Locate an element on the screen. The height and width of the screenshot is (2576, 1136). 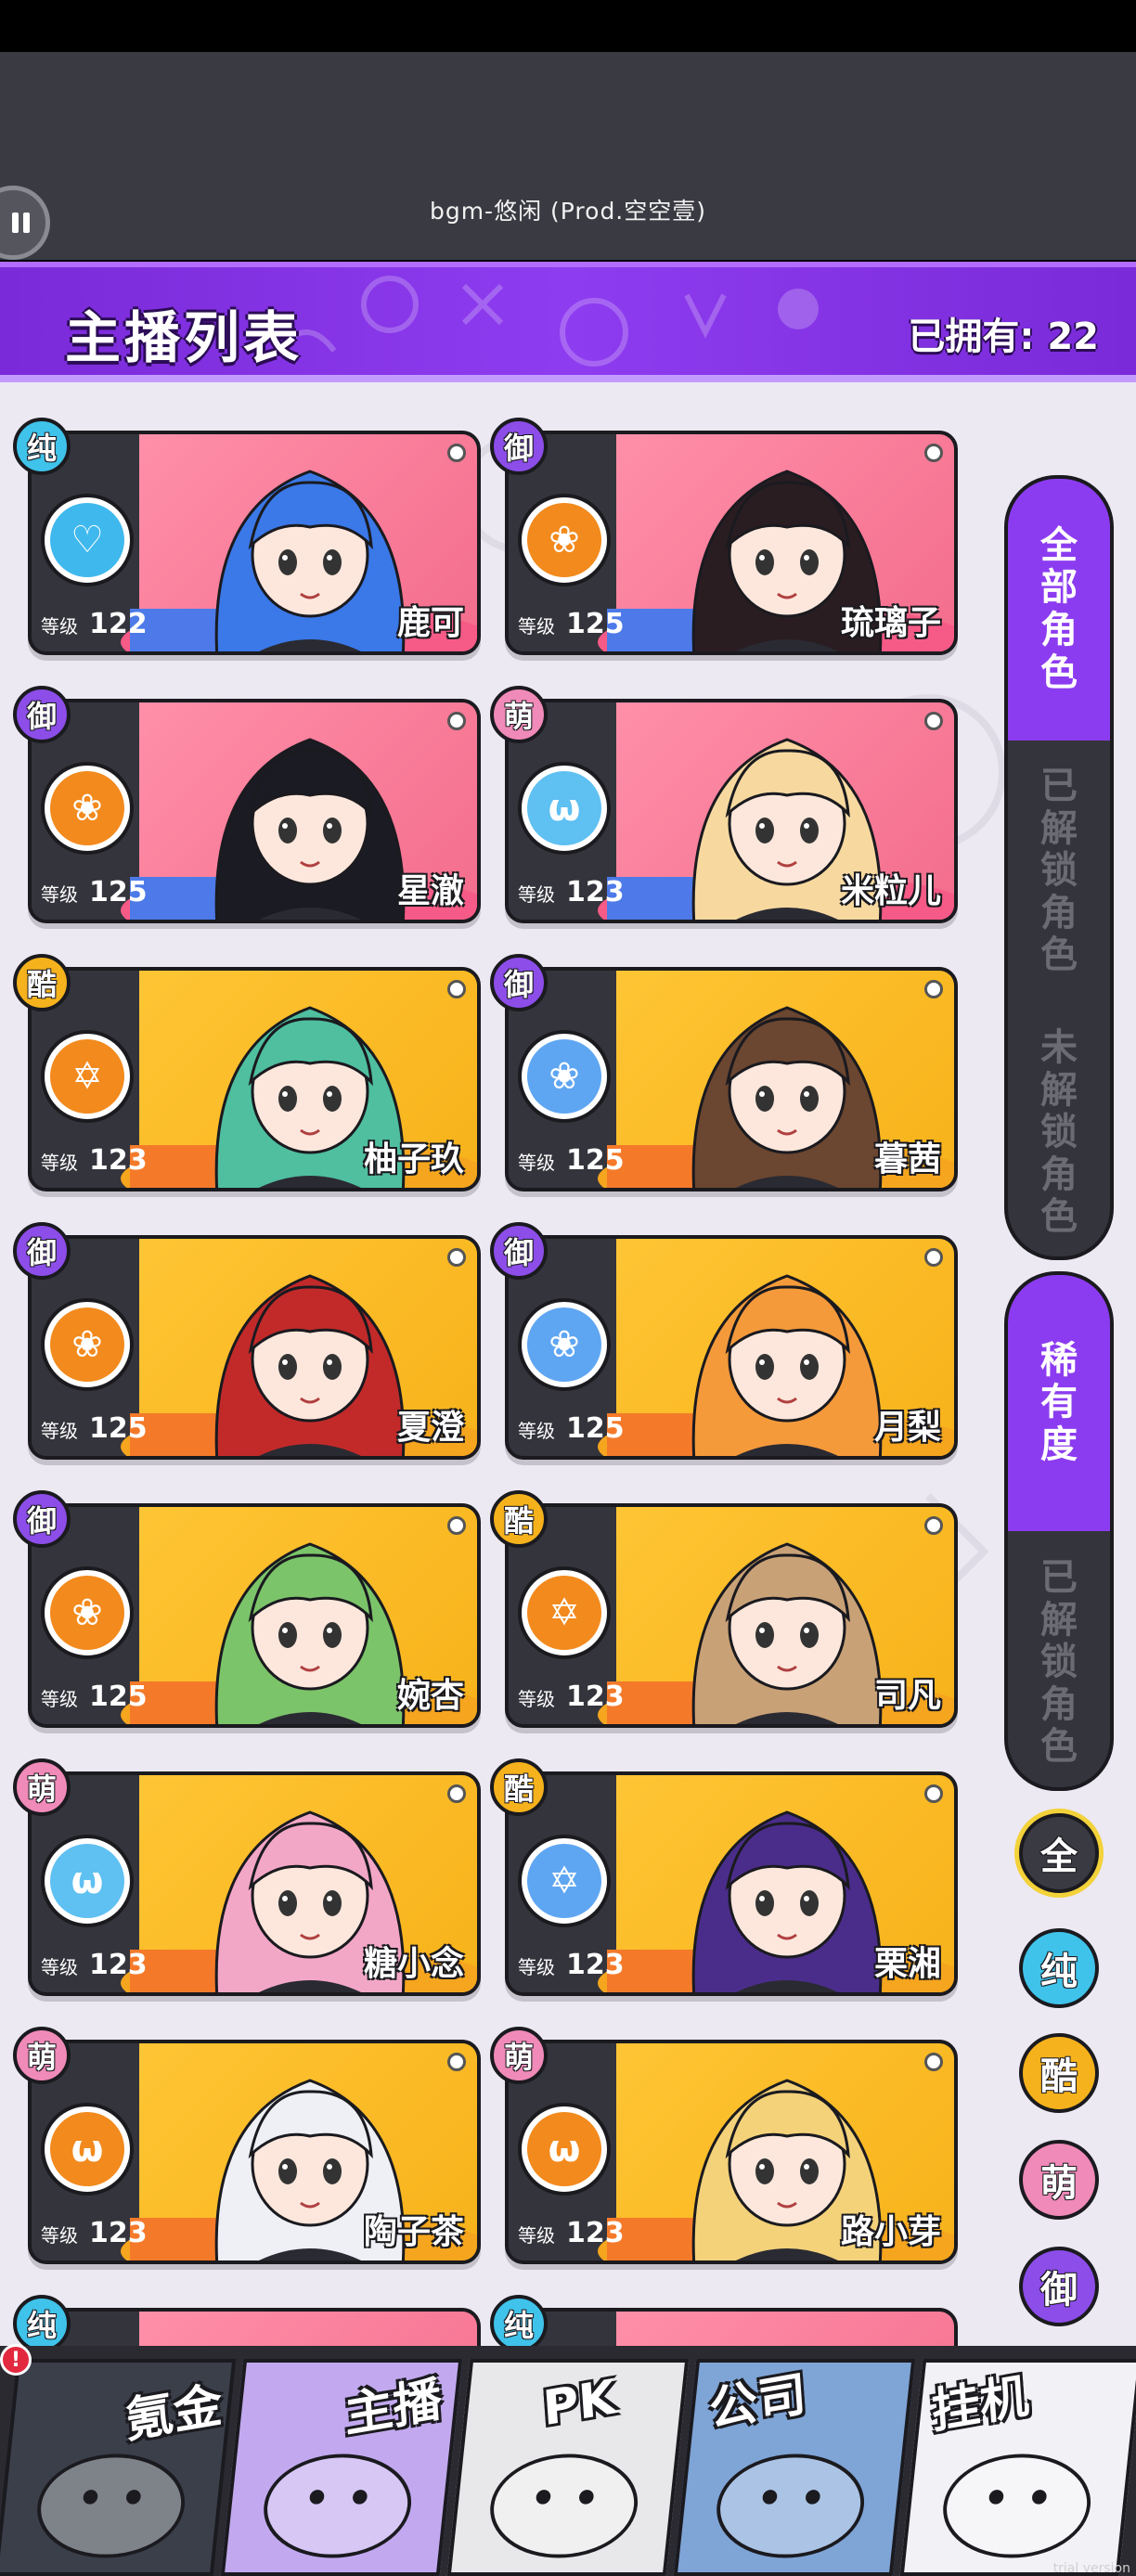
type-filter-3: 酷 is located at coordinates (1059, 2073).